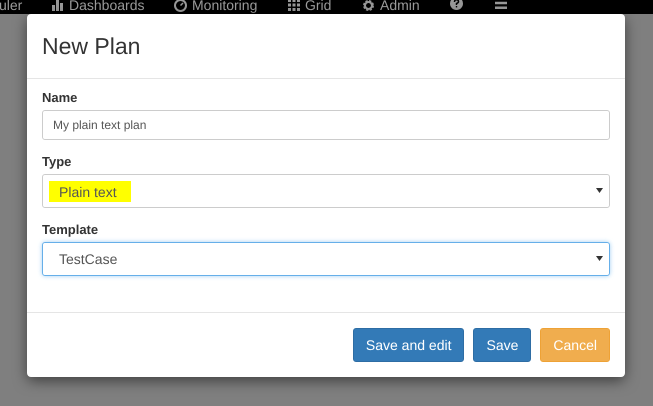 The height and width of the screenshot is (406, 653). I want to click on save-button: Save and edit, so click(408, 345).